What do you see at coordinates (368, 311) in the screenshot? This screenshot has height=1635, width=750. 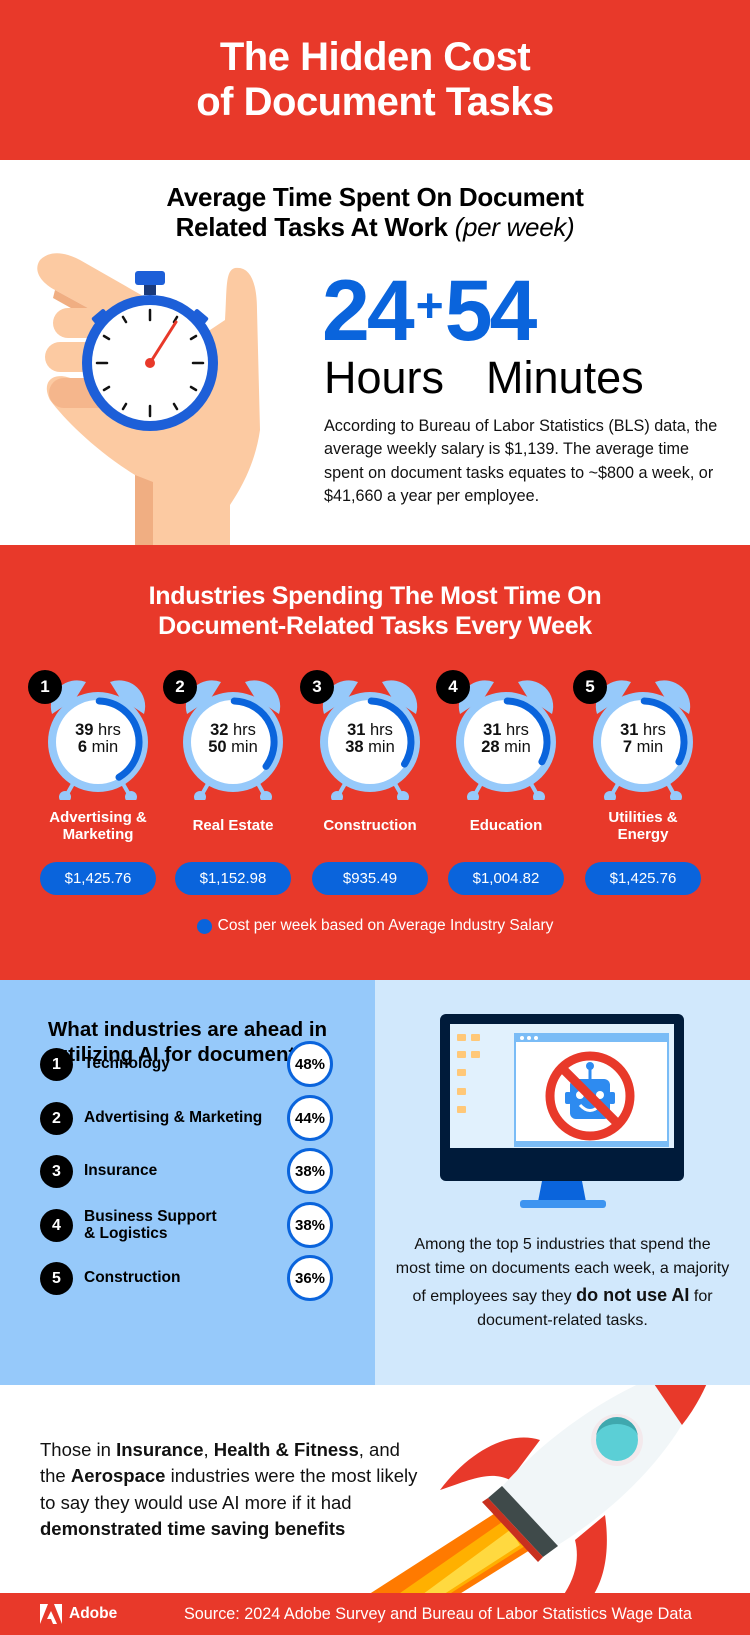 I see `hours-number: 24` at bounding box center [368, 311].